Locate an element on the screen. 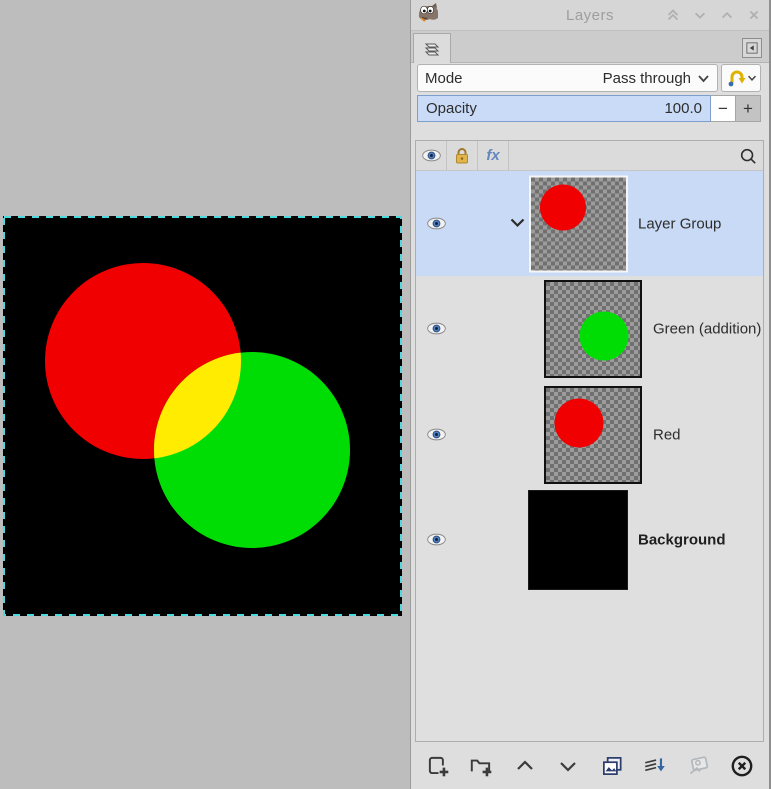  tab-layers is located at coordinates (432, 48).